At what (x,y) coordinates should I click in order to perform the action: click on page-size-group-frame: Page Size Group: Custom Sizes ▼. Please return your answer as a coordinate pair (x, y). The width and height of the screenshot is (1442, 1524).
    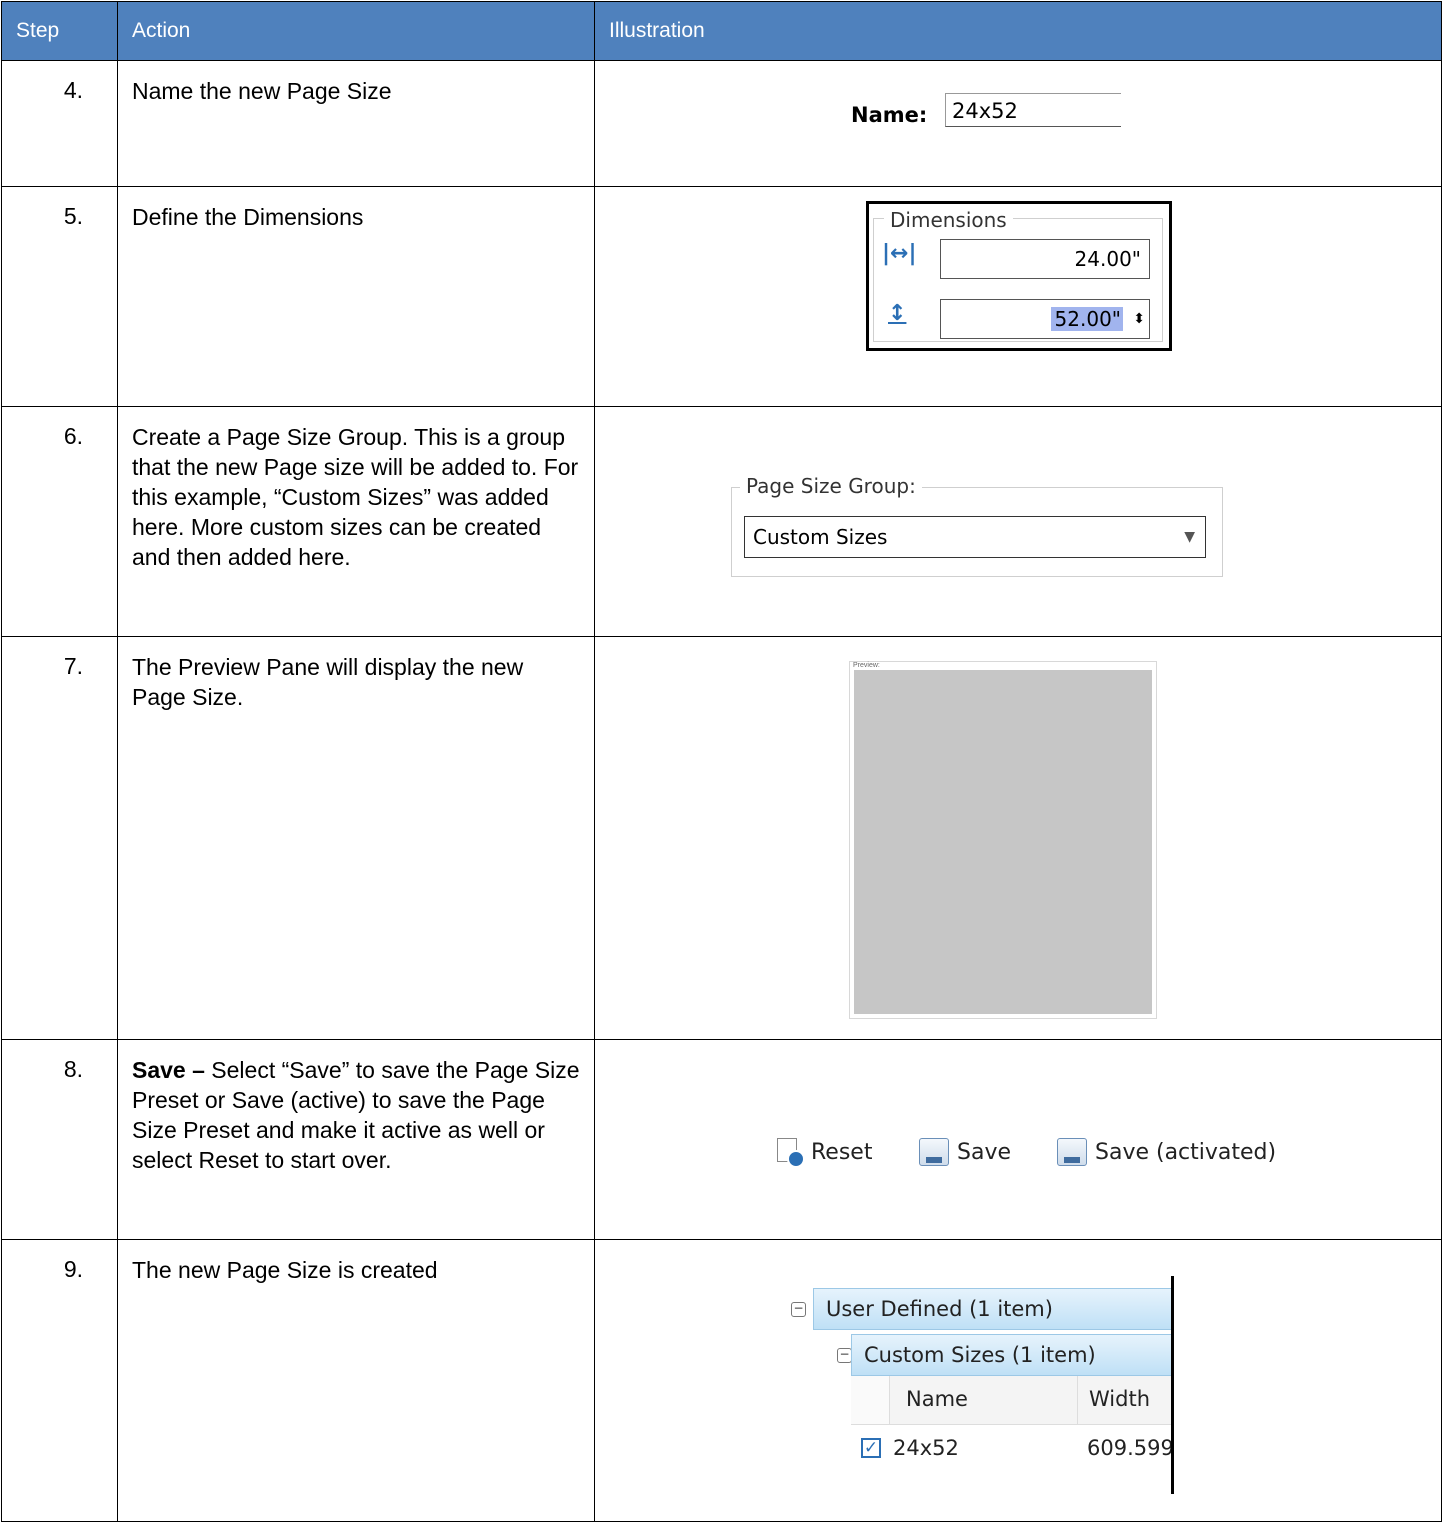
    Looking at the image, I should click on (977, 525).